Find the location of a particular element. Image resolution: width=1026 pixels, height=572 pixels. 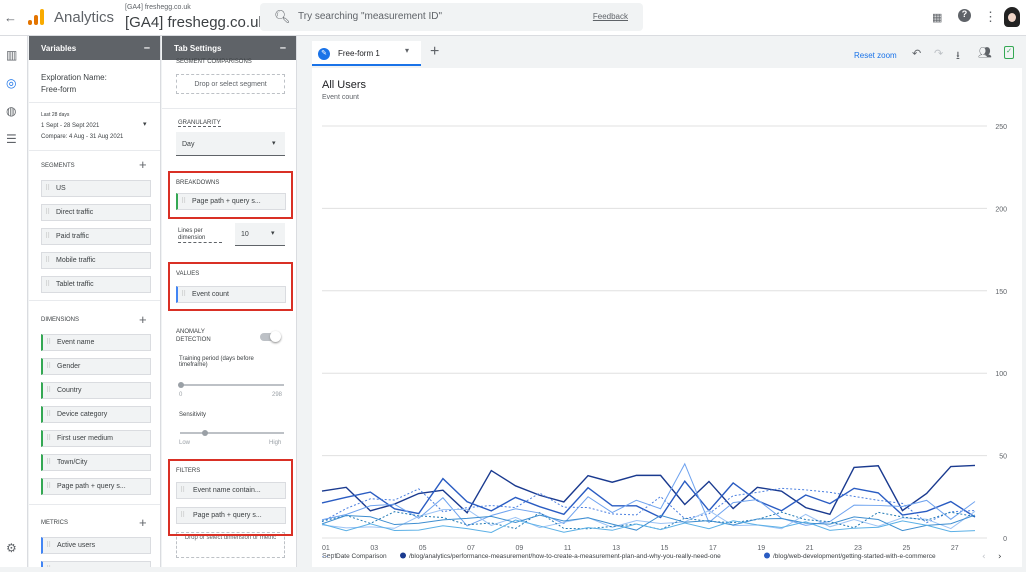

segment-comparisons-heading: SEGMENT COMPARISONS is located at coordinates (214, 62).